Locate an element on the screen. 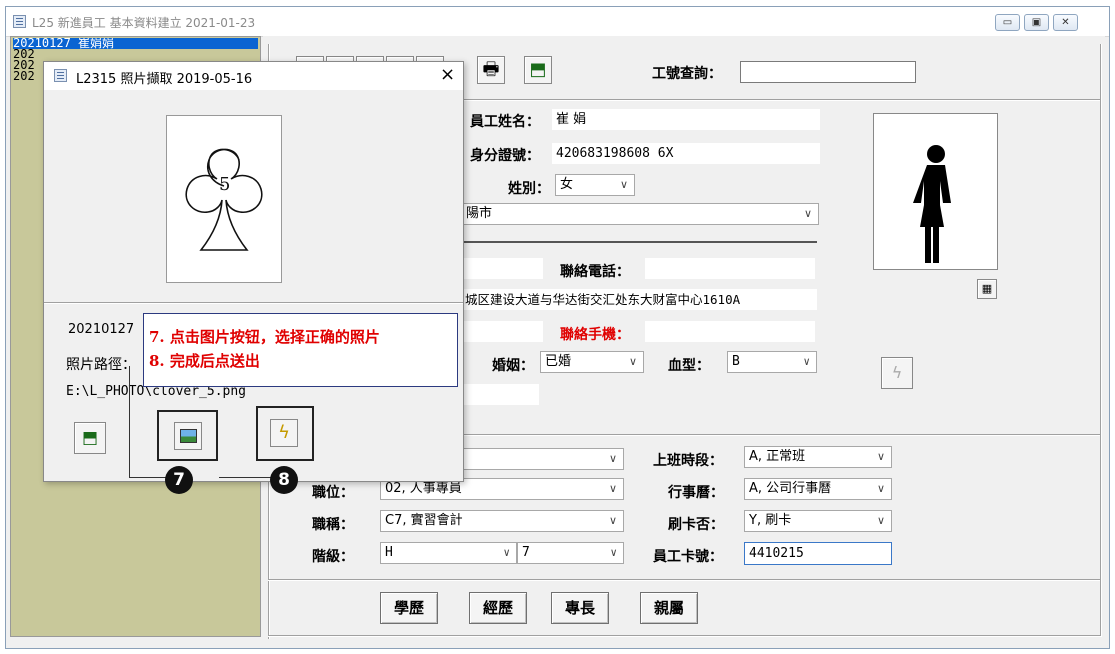 Image resolution: width=1115 pixels, height=654 pixels. grade-label: 階級： is located at coordinates (333, 557).